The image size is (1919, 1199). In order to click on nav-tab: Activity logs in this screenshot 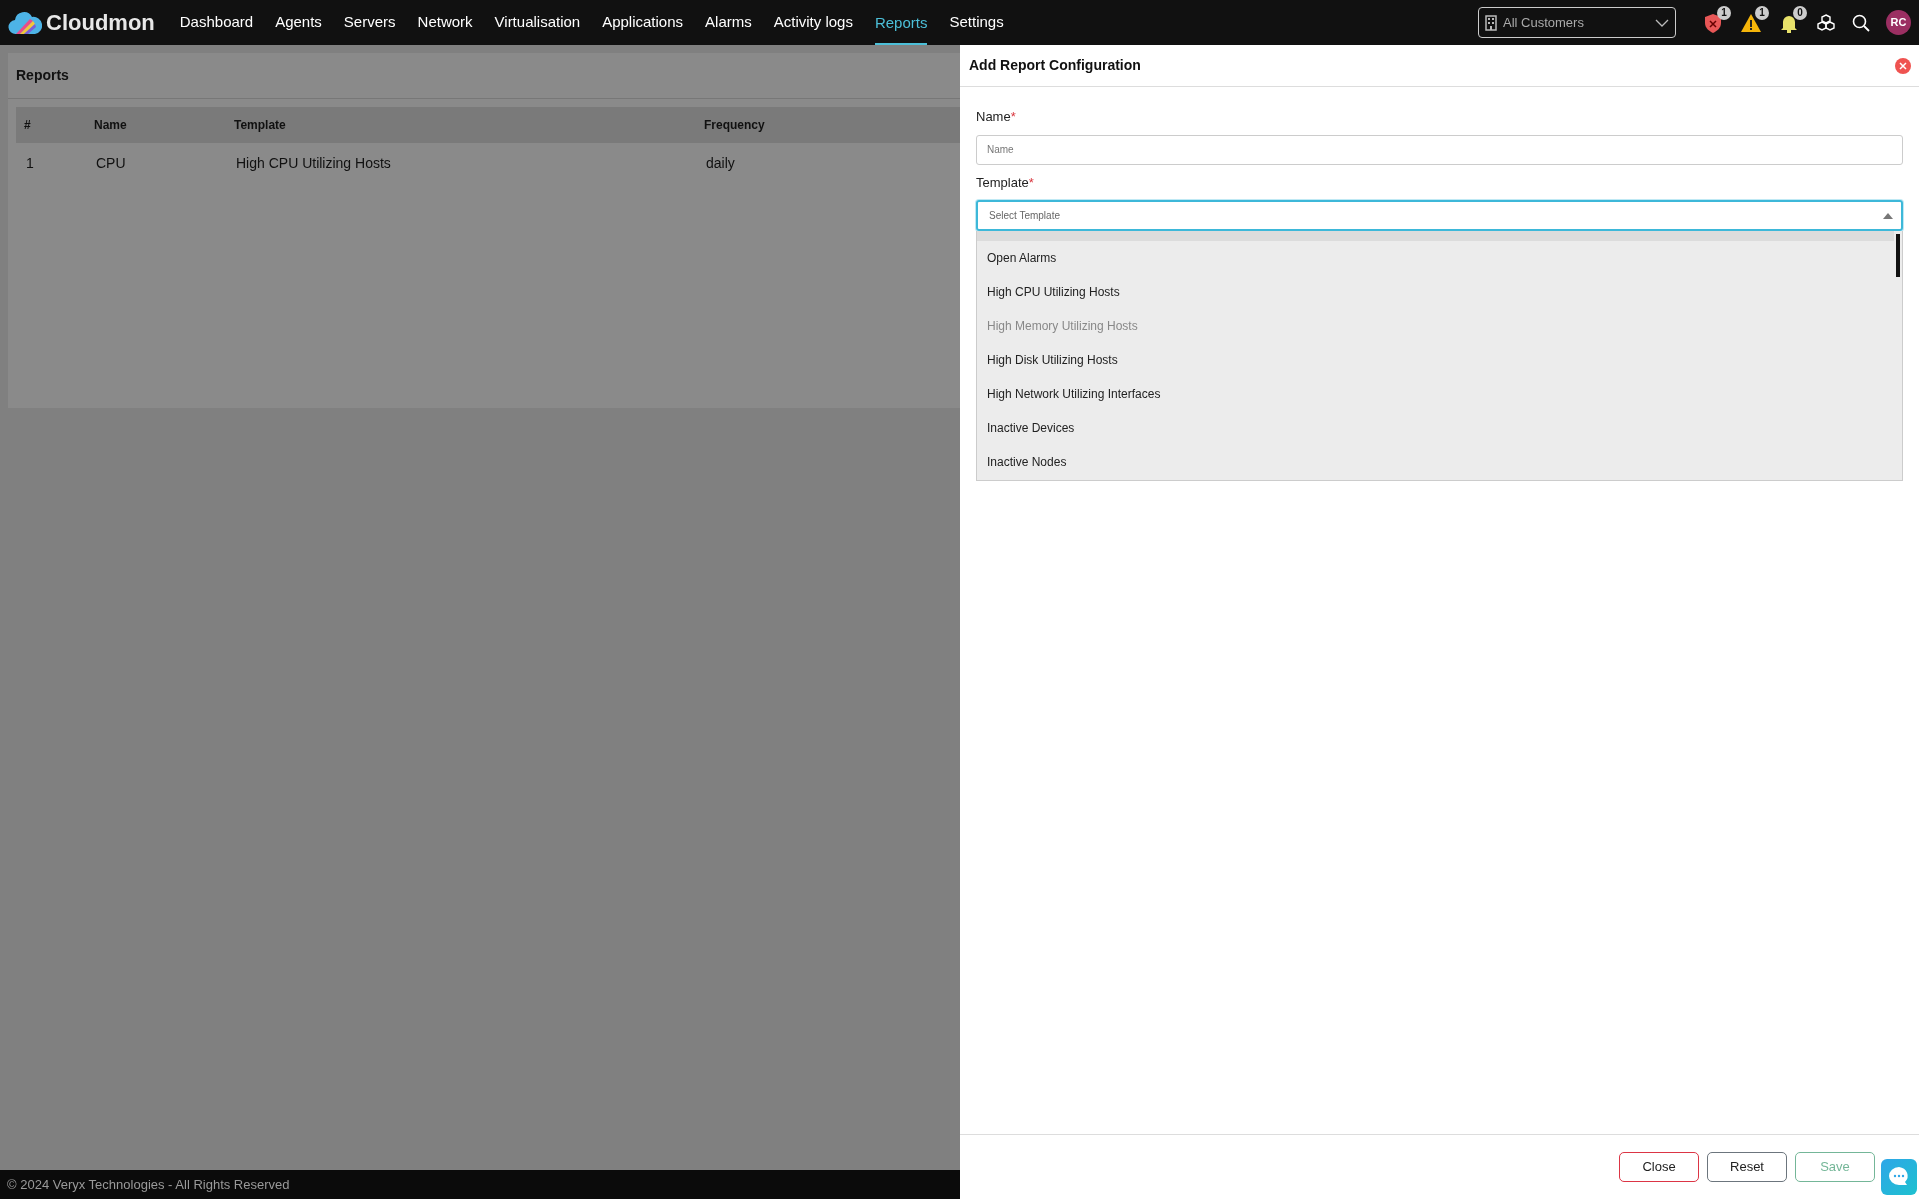, I will do `click(813, 22)`.